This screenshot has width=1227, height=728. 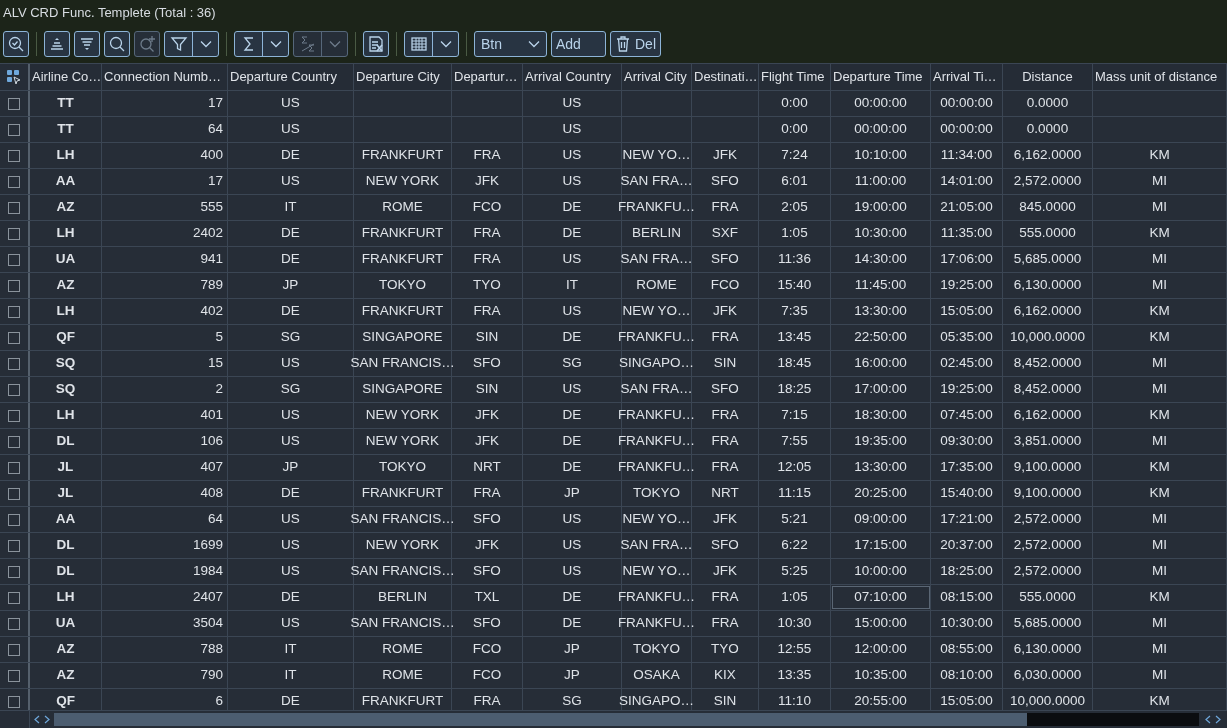 I want to click on table-cell: 15:40, so click(x=795, y=285).